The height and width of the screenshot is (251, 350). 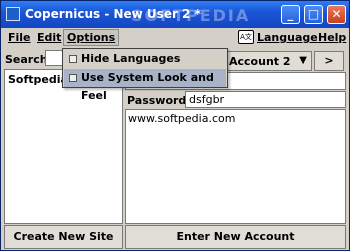 What do you see at coordinates (13, 14) in the screenshot?
I see `app-icon` at bounding box center [13, 14].